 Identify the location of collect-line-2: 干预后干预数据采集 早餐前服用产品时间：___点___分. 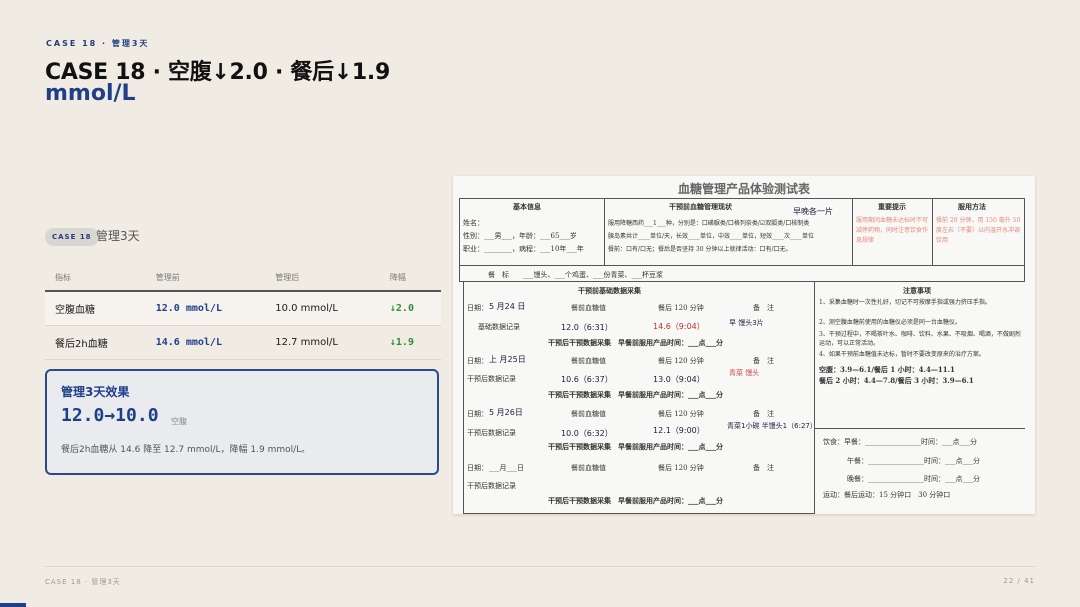
(635, 394).